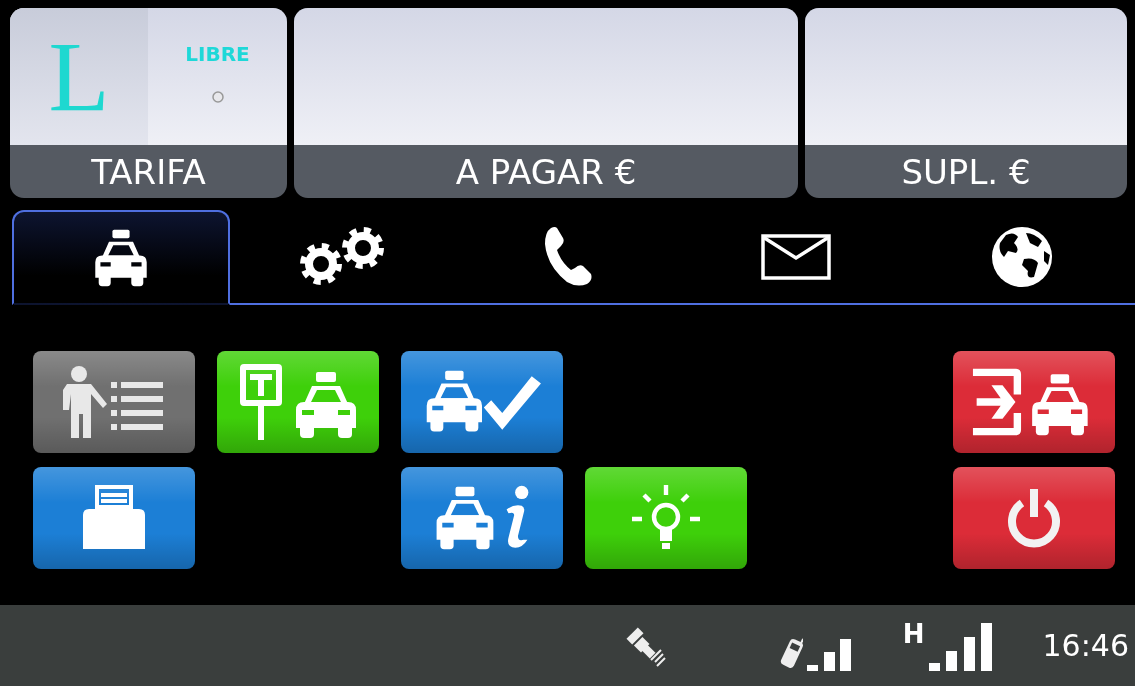  Describe the element at coordinates (1021, 256) in the screenshot. I see `globe-icon` at that location.